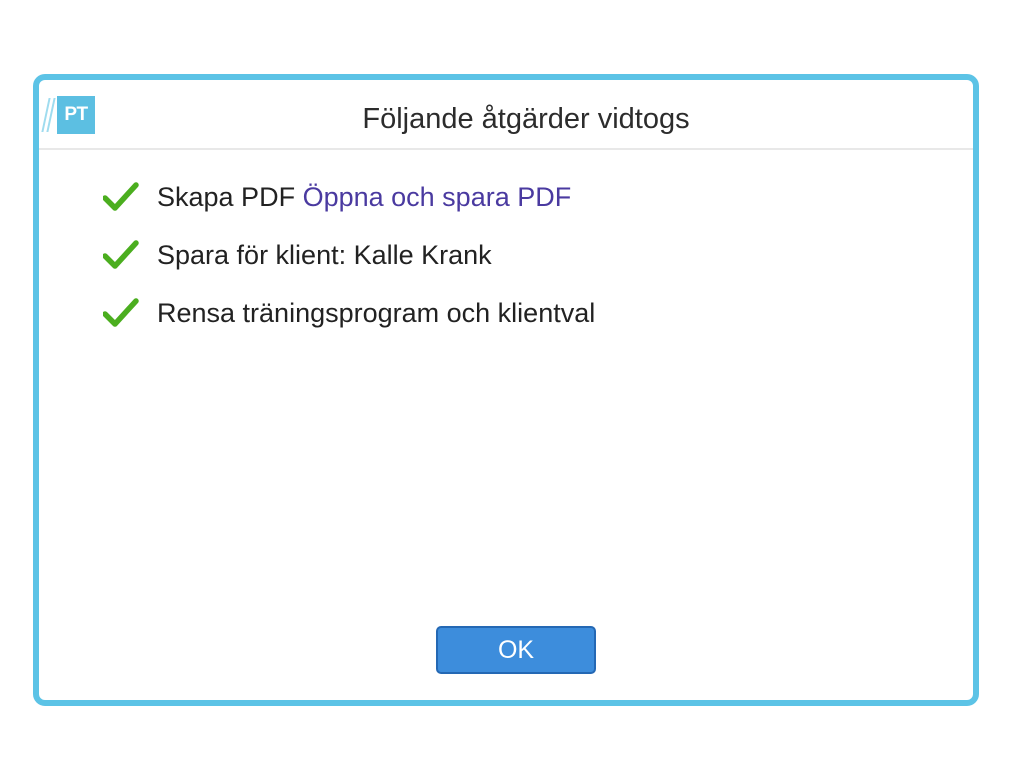 The image size is (1024, 771). Describe the element at coordinates (437, 197) in the screenshot. I see `open-save-pdf-link: Öppna och spara PDF` at that location.